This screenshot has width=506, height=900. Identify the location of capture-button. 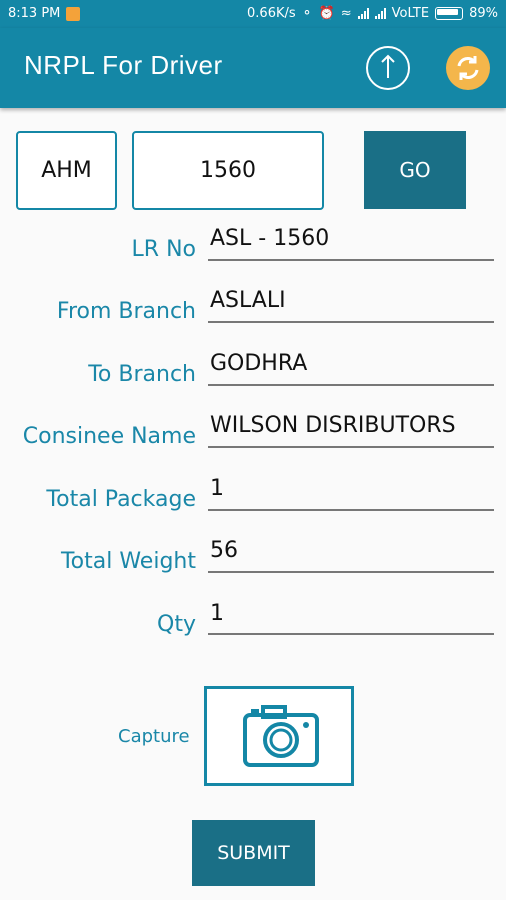
(279, 736).